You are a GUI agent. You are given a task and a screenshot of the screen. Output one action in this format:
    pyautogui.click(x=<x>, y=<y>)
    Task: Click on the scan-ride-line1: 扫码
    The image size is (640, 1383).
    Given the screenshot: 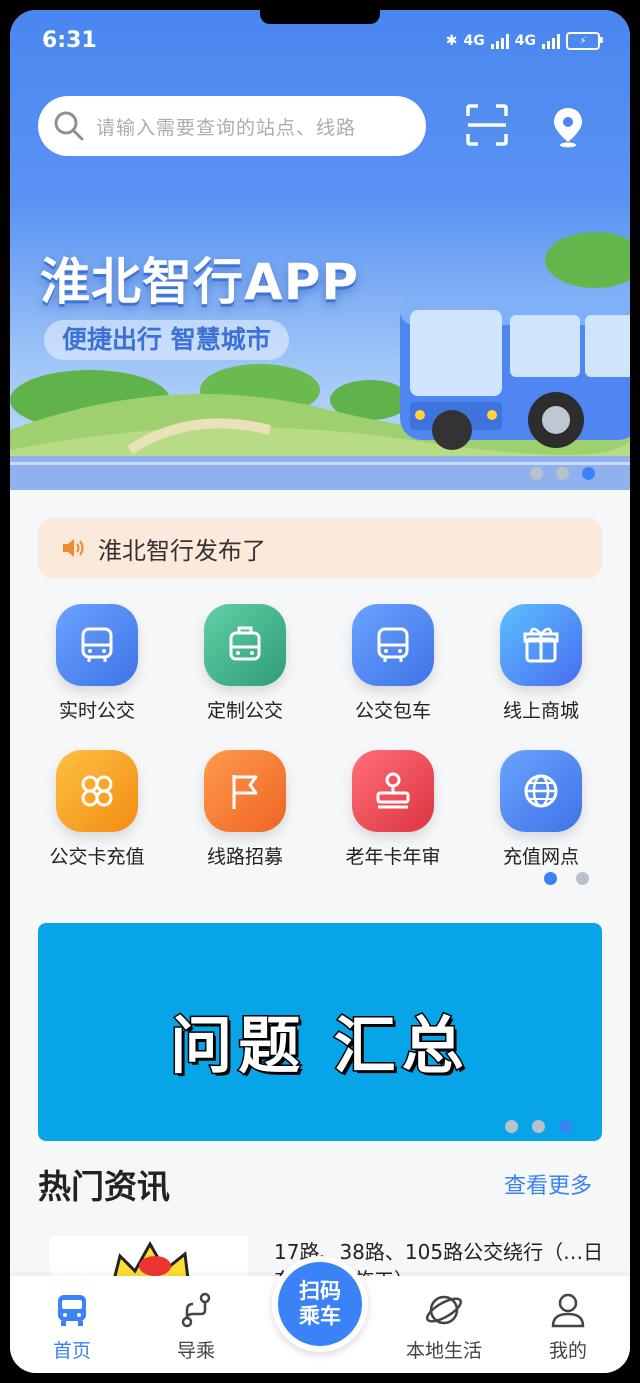 What is the action you would take?
    pyautogui.click(x=320, y=1291)
    